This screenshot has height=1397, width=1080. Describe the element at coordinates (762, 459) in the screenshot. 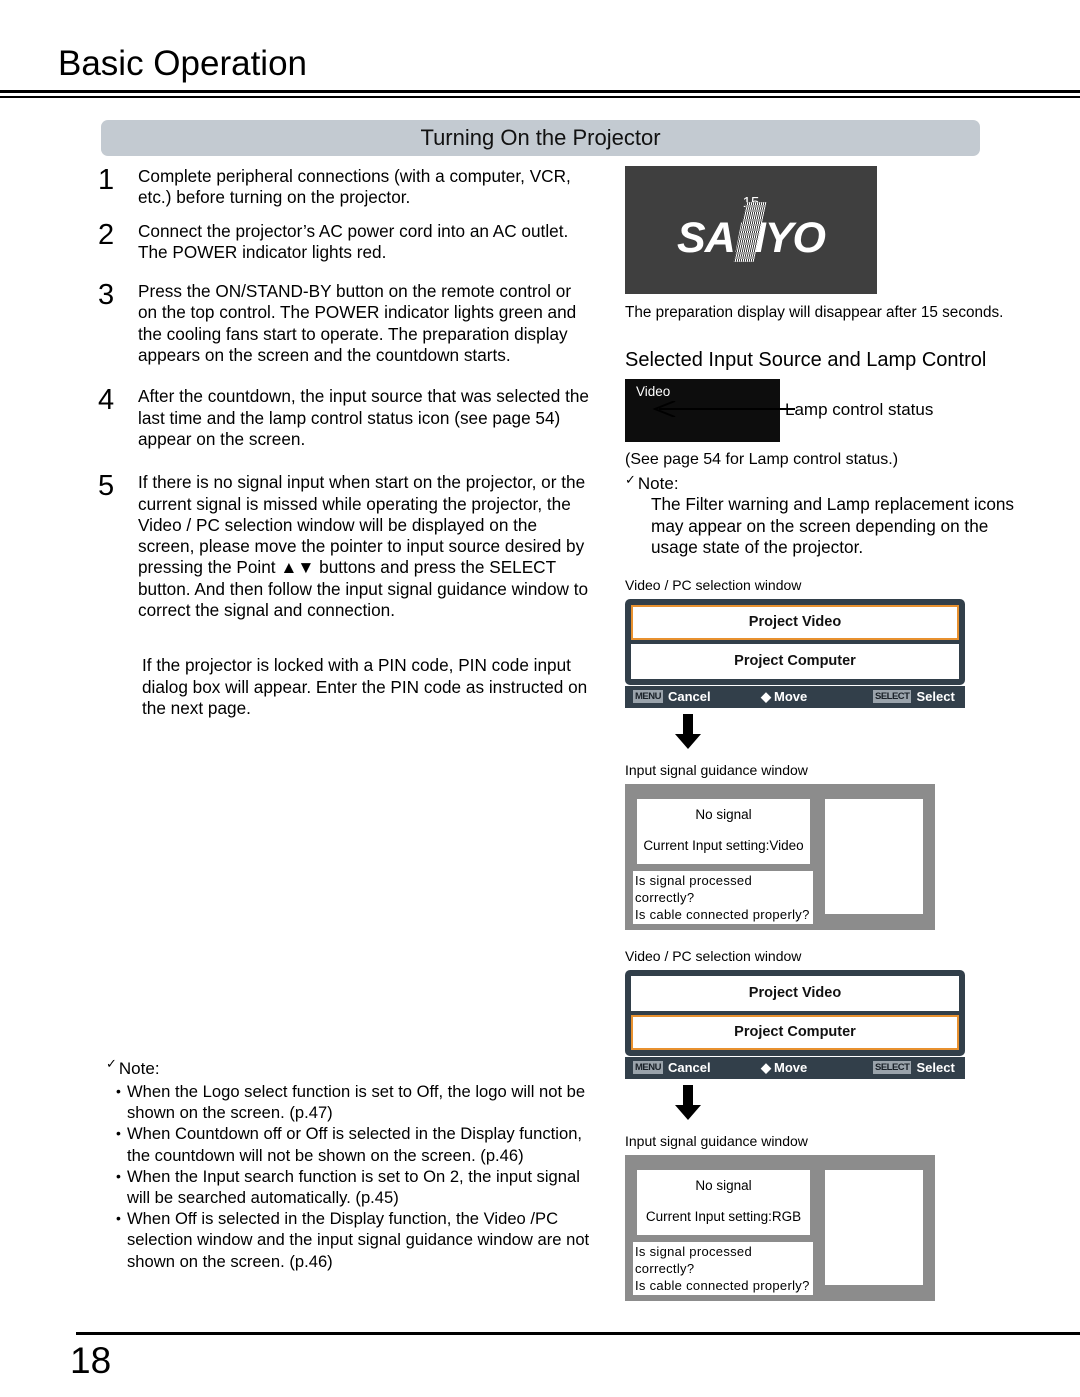

I see `see-page-note: (See page 54 for Lamp control status.)` at that location.